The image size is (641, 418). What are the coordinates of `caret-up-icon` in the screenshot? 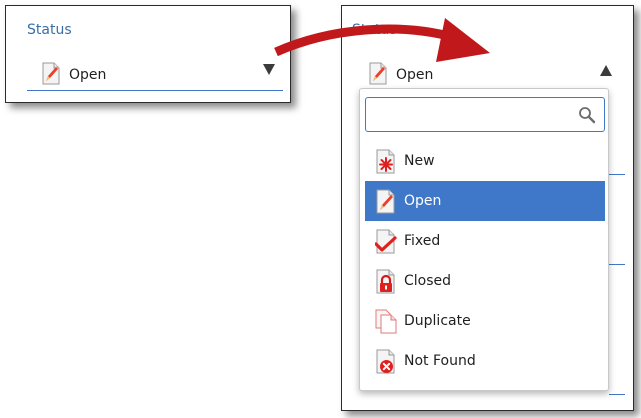 It's located at (606, 70).